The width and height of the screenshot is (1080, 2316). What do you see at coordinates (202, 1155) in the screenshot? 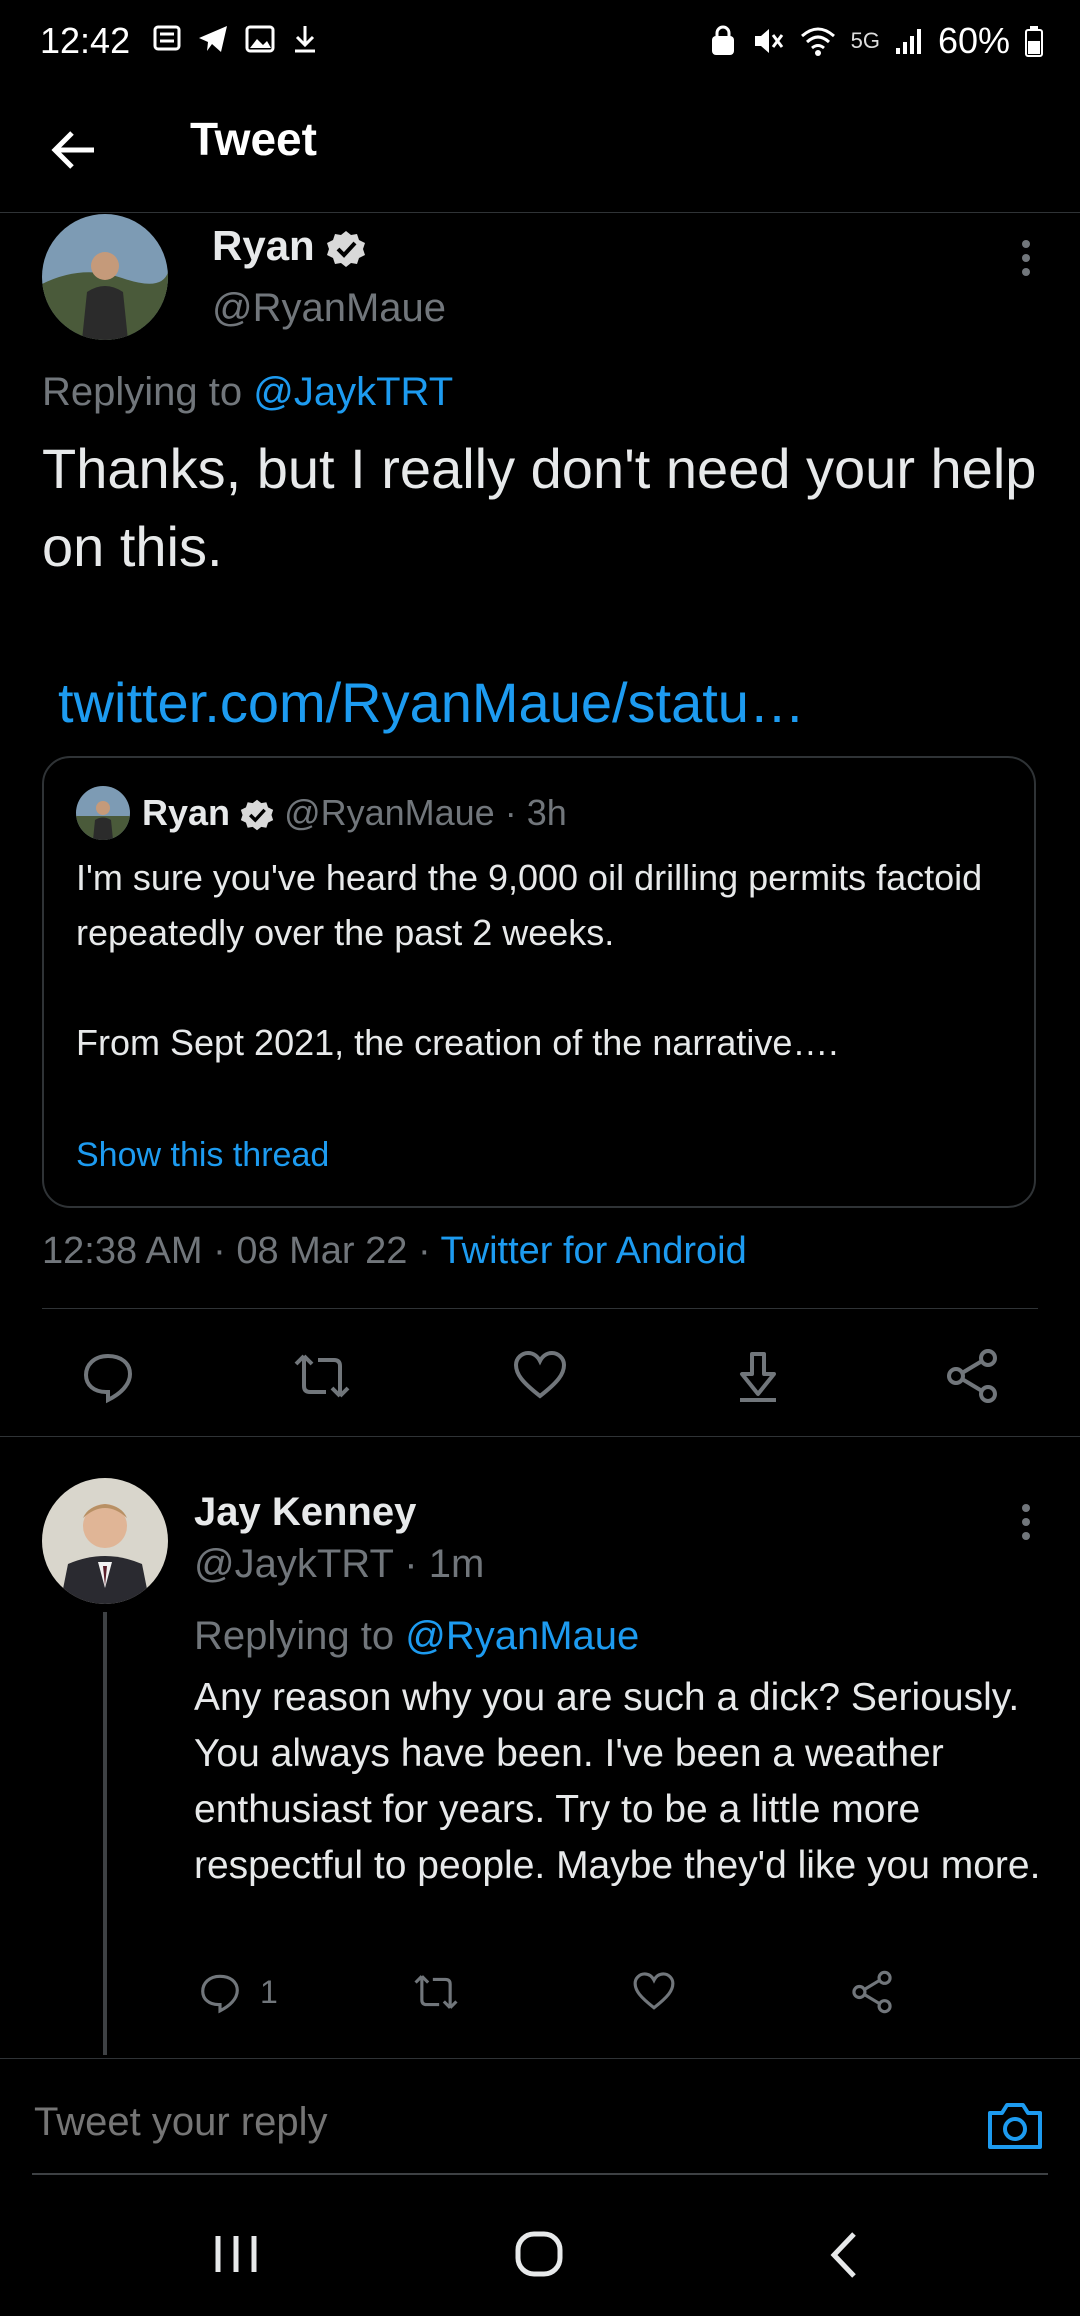
I see `show-thread-link: Show this thread` at bounding box center [202, 1155].